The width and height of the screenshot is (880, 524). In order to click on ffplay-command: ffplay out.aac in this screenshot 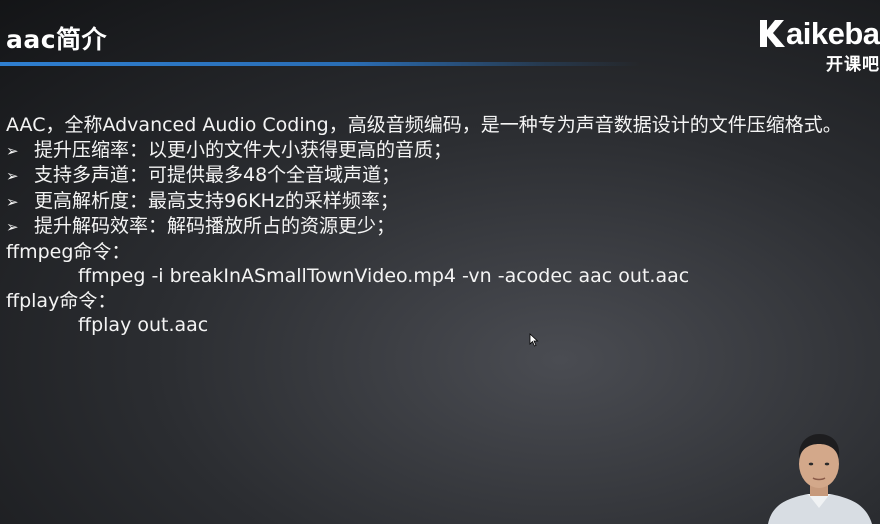, I will do `click(143, 325)`.